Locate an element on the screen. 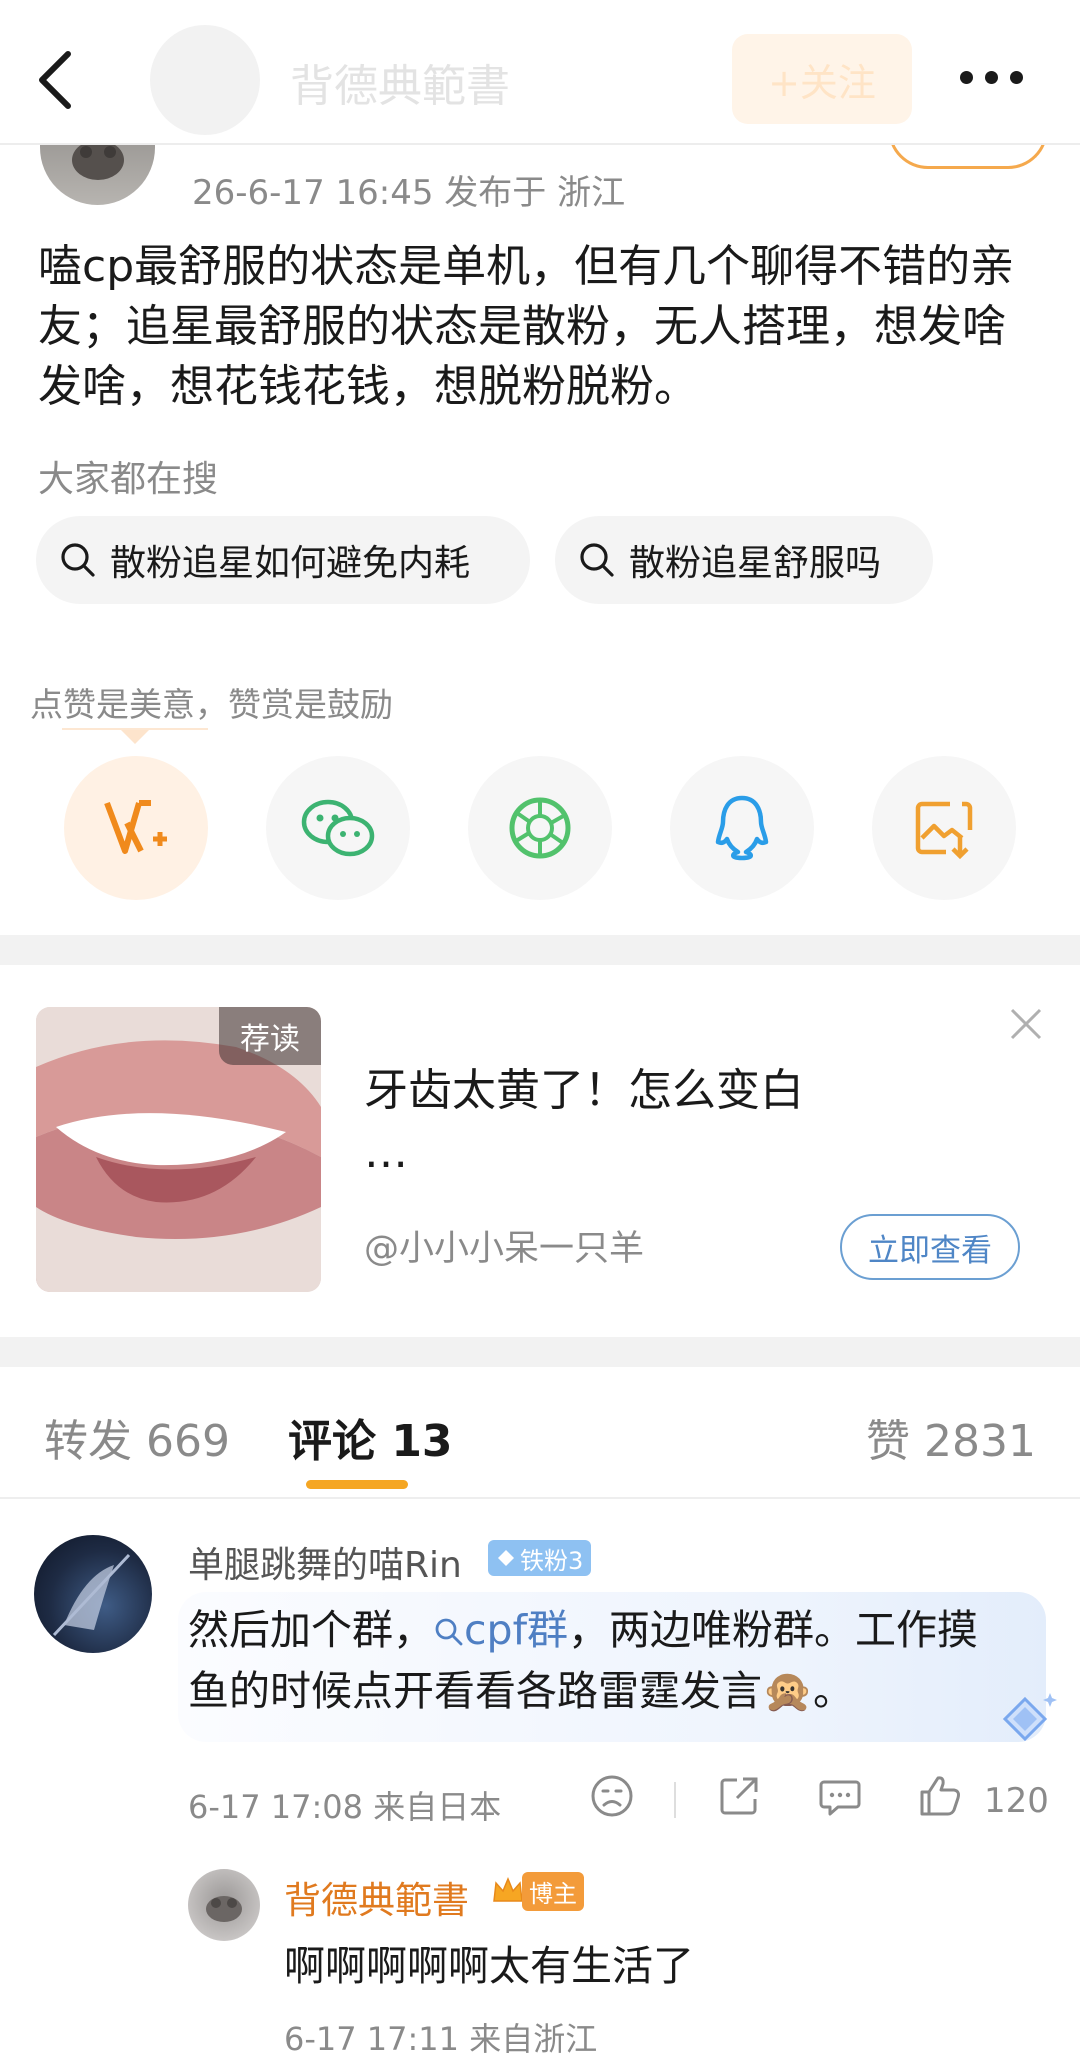 This screenshot has width=1080, height=2060. commenter-name: 单腿跳舞的喵Rin is located at coordinates (325, 1562).